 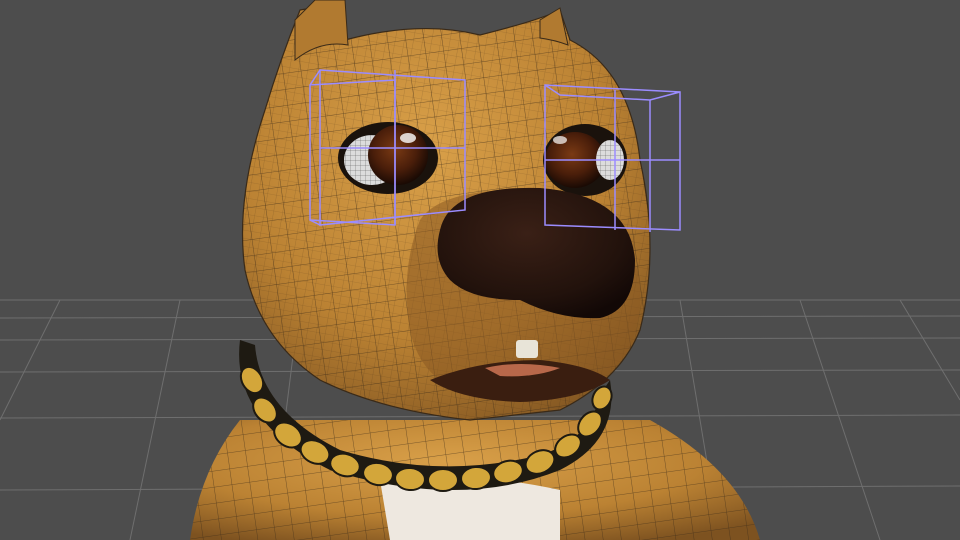 I want to click on left-eye, so click(x=388, y=158).